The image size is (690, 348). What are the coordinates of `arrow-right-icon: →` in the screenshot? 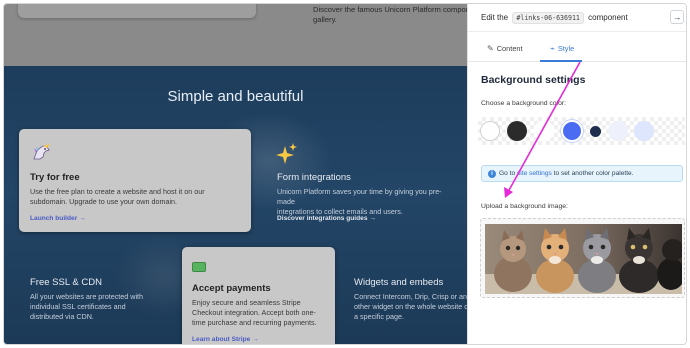 It's located at (677, 17).